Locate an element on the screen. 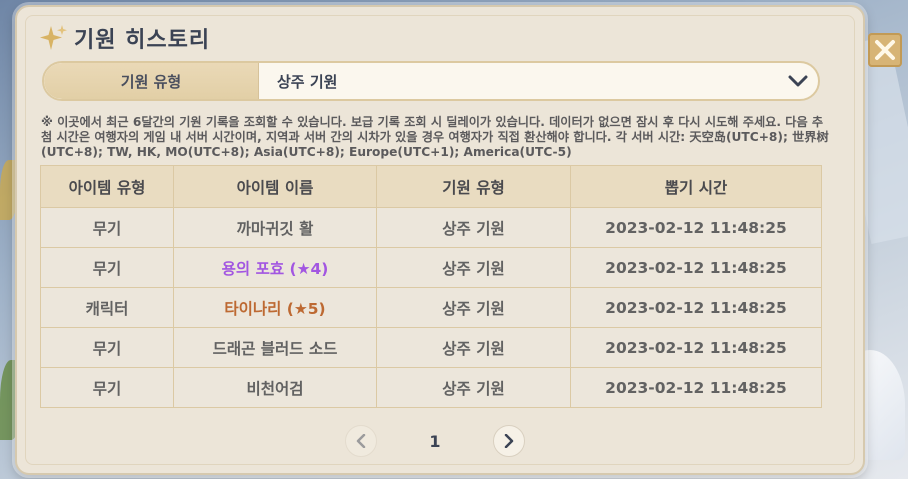 This screenshot has width=908, height=479. table-row: 무기 비천어검 상주 기원 2023-02-12 11:48:25 is located at coordinates (431, 387).